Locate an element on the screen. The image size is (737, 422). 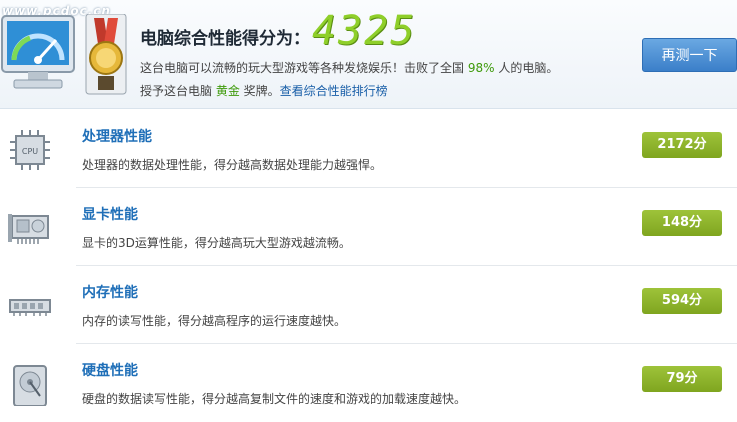
ranking-link: 查看综合性能排行榜 is located at coordinates (334, 91).